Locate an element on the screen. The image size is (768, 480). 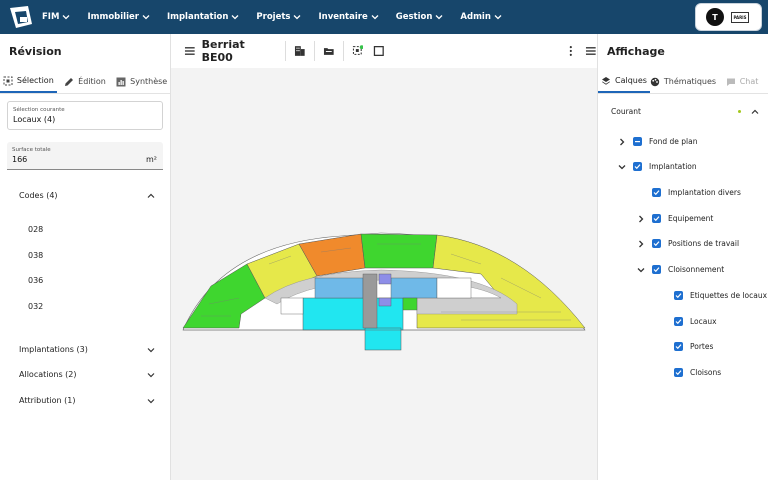
code-item: 028 is located at coordinates (35, 229).